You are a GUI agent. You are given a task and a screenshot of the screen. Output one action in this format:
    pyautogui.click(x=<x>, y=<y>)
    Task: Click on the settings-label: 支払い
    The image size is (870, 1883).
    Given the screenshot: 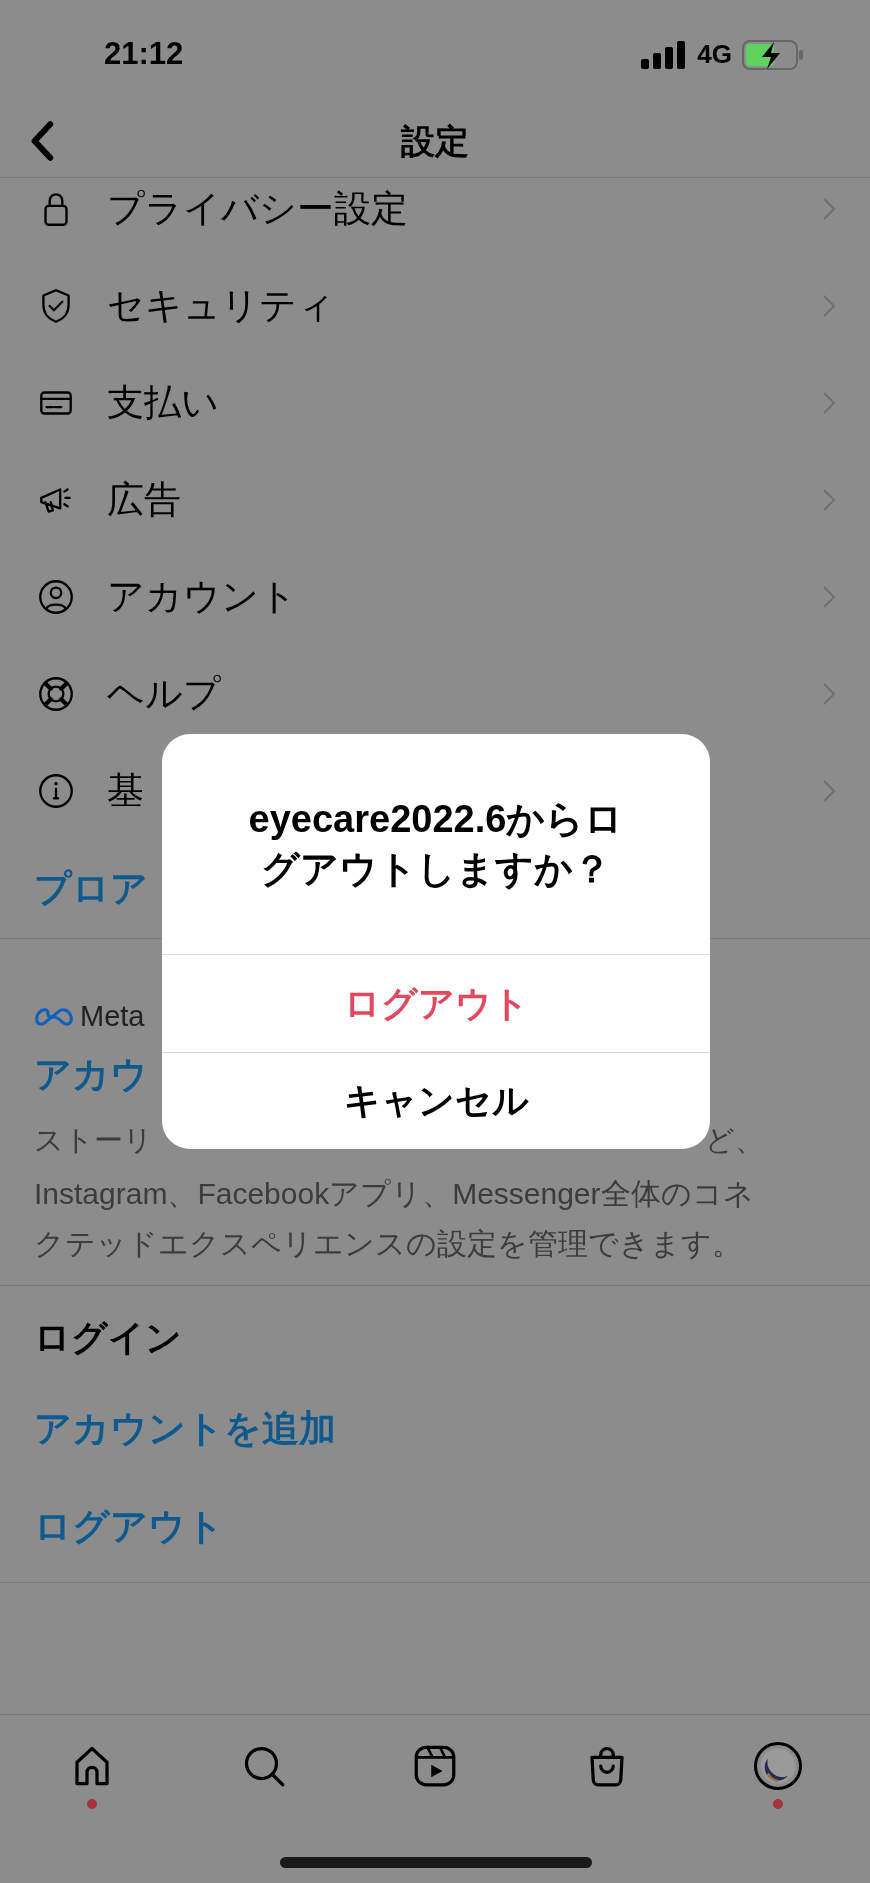 What is the action you would take?
    pyautogui.click(x=163, y=402)
    